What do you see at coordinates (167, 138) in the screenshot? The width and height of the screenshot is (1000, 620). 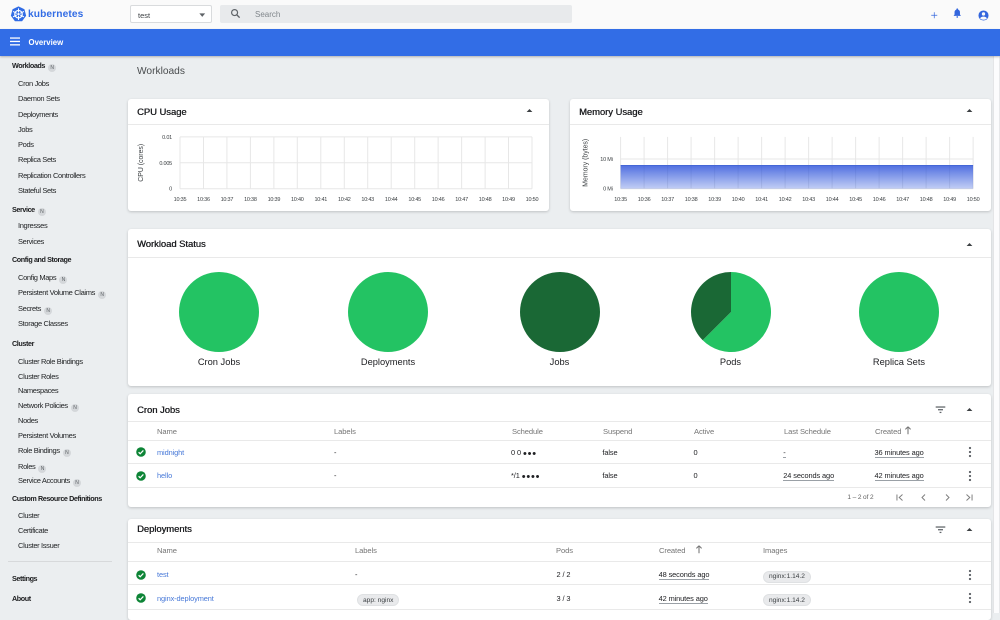 I see `svg-text: 0.01` at bounding box center [167, 138].